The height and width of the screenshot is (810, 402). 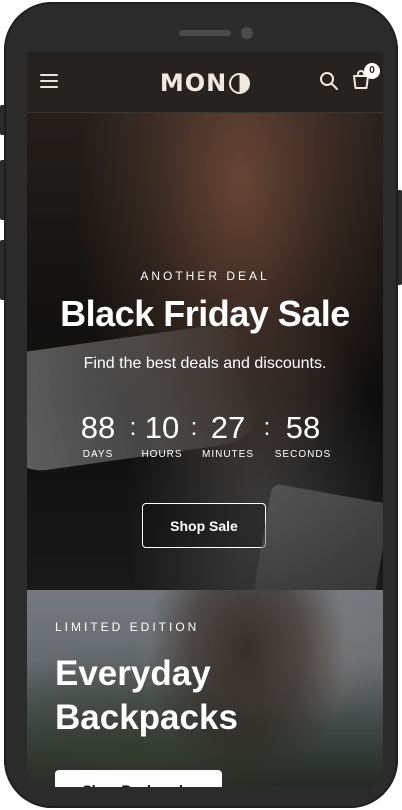 I want to click on shop-backpacks-button: Shop Backpacks, so click(x=138, y=778).